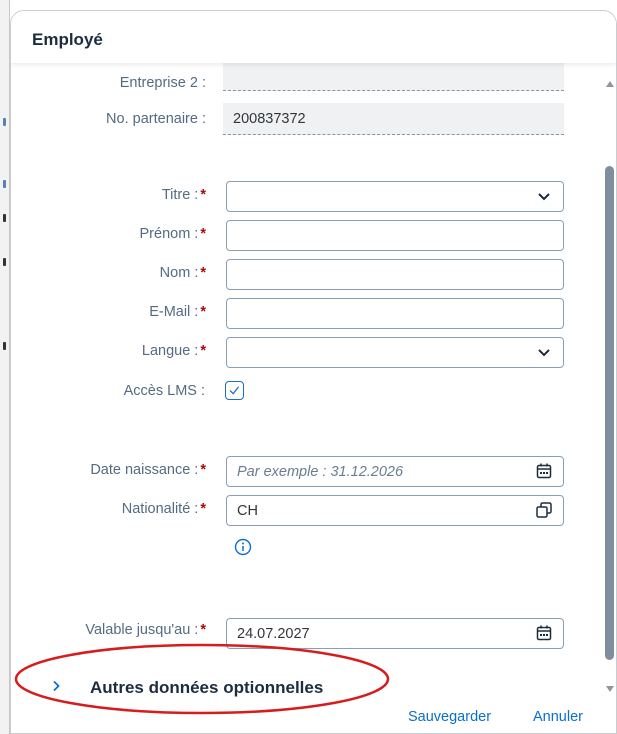  Describe the element at coordinates (243, 547) in the screenshot. I see `info-icon` at that location.